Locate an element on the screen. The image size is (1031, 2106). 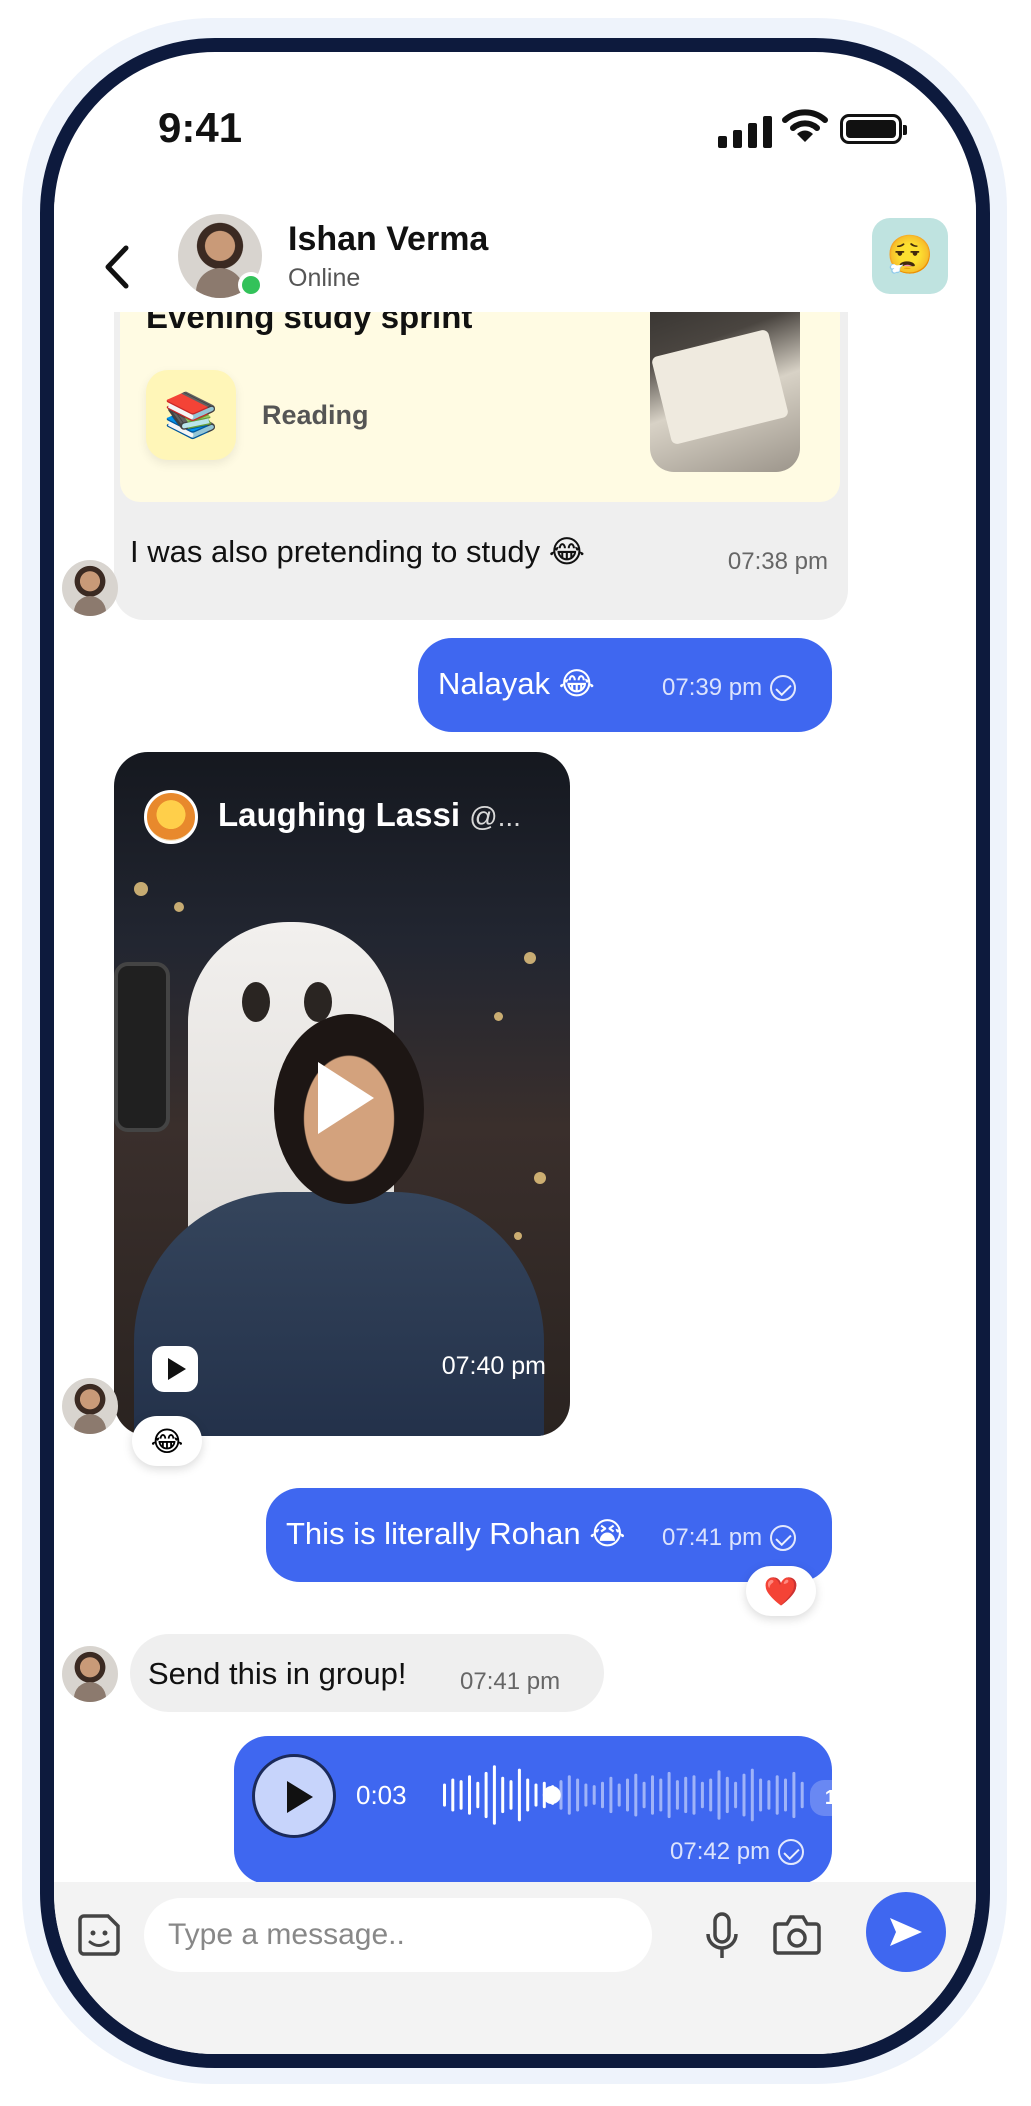
message-time: 07:40 pm is located at coordinates (493, 1366).